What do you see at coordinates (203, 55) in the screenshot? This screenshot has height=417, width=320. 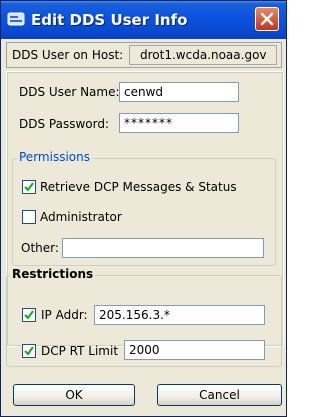 I see `host-value-field: drot1.wcda.noaa.gov` at bounding box center [203, 55].